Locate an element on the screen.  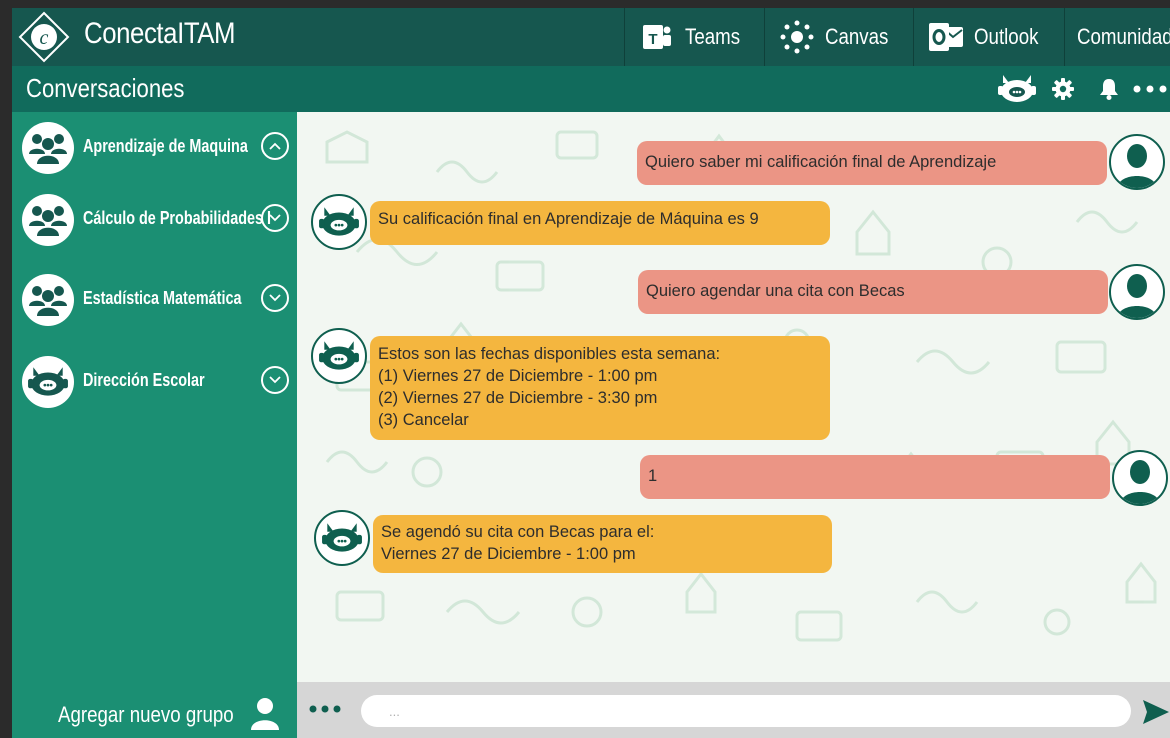
svg-text: T is located at coordinates (652, 39).